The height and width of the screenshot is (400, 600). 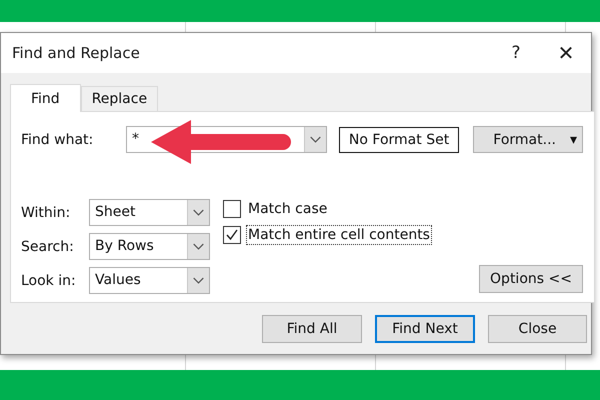 I want to click on tab: Find, so click(x=45, y=98).